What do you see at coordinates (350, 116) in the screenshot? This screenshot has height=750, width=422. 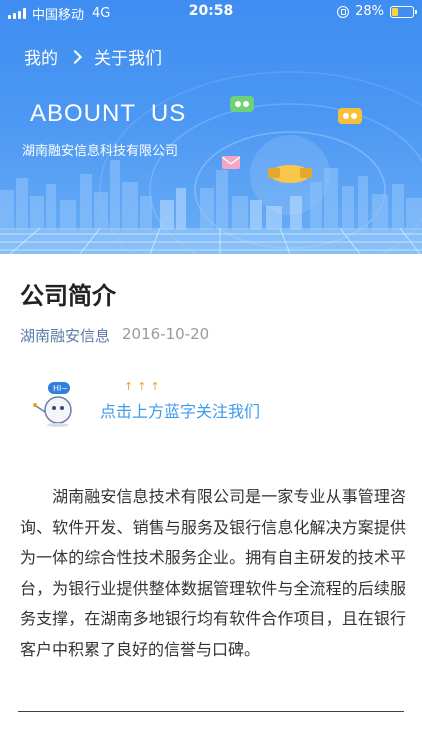 I see `users-cloud-icon` at bounding box center [350, 116].